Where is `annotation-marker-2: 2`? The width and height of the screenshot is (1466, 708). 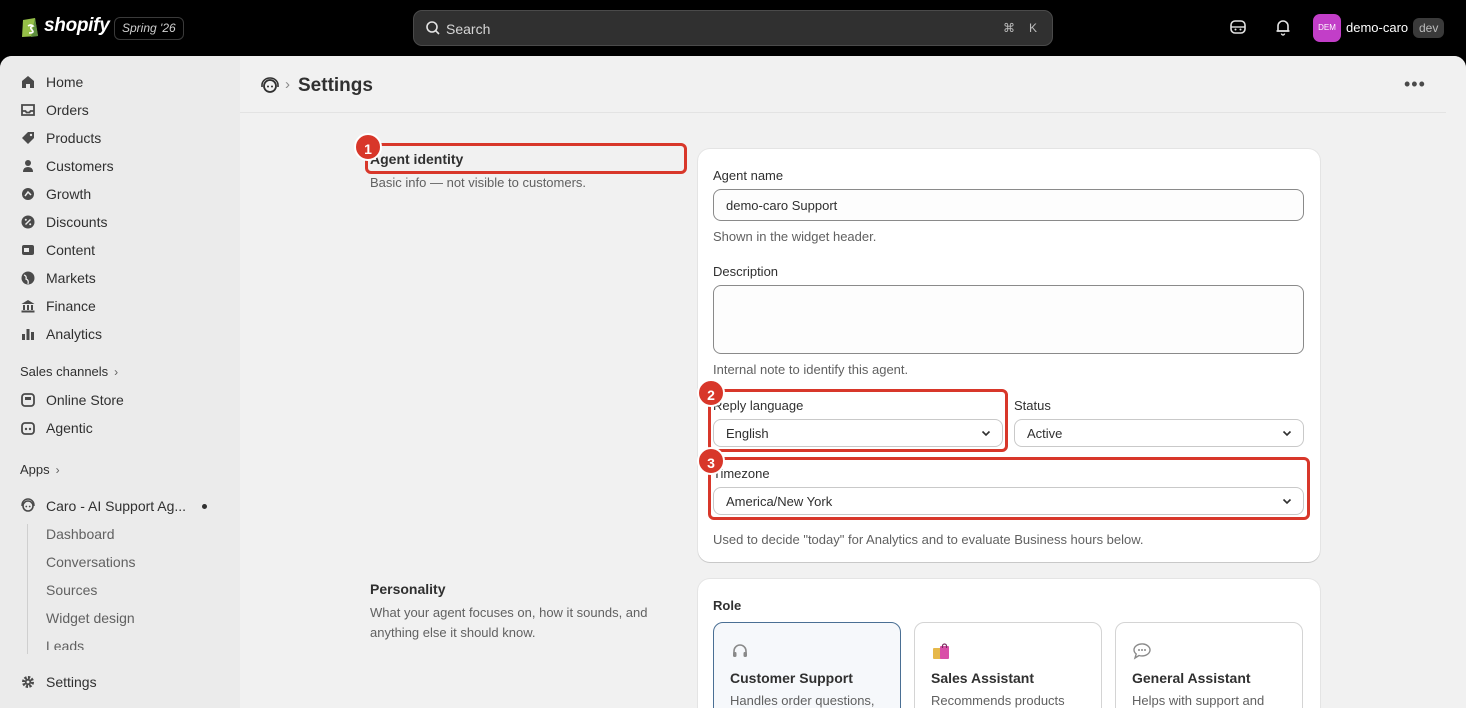
annotation-marker-2: 2 is located at coordinates (711, 393).